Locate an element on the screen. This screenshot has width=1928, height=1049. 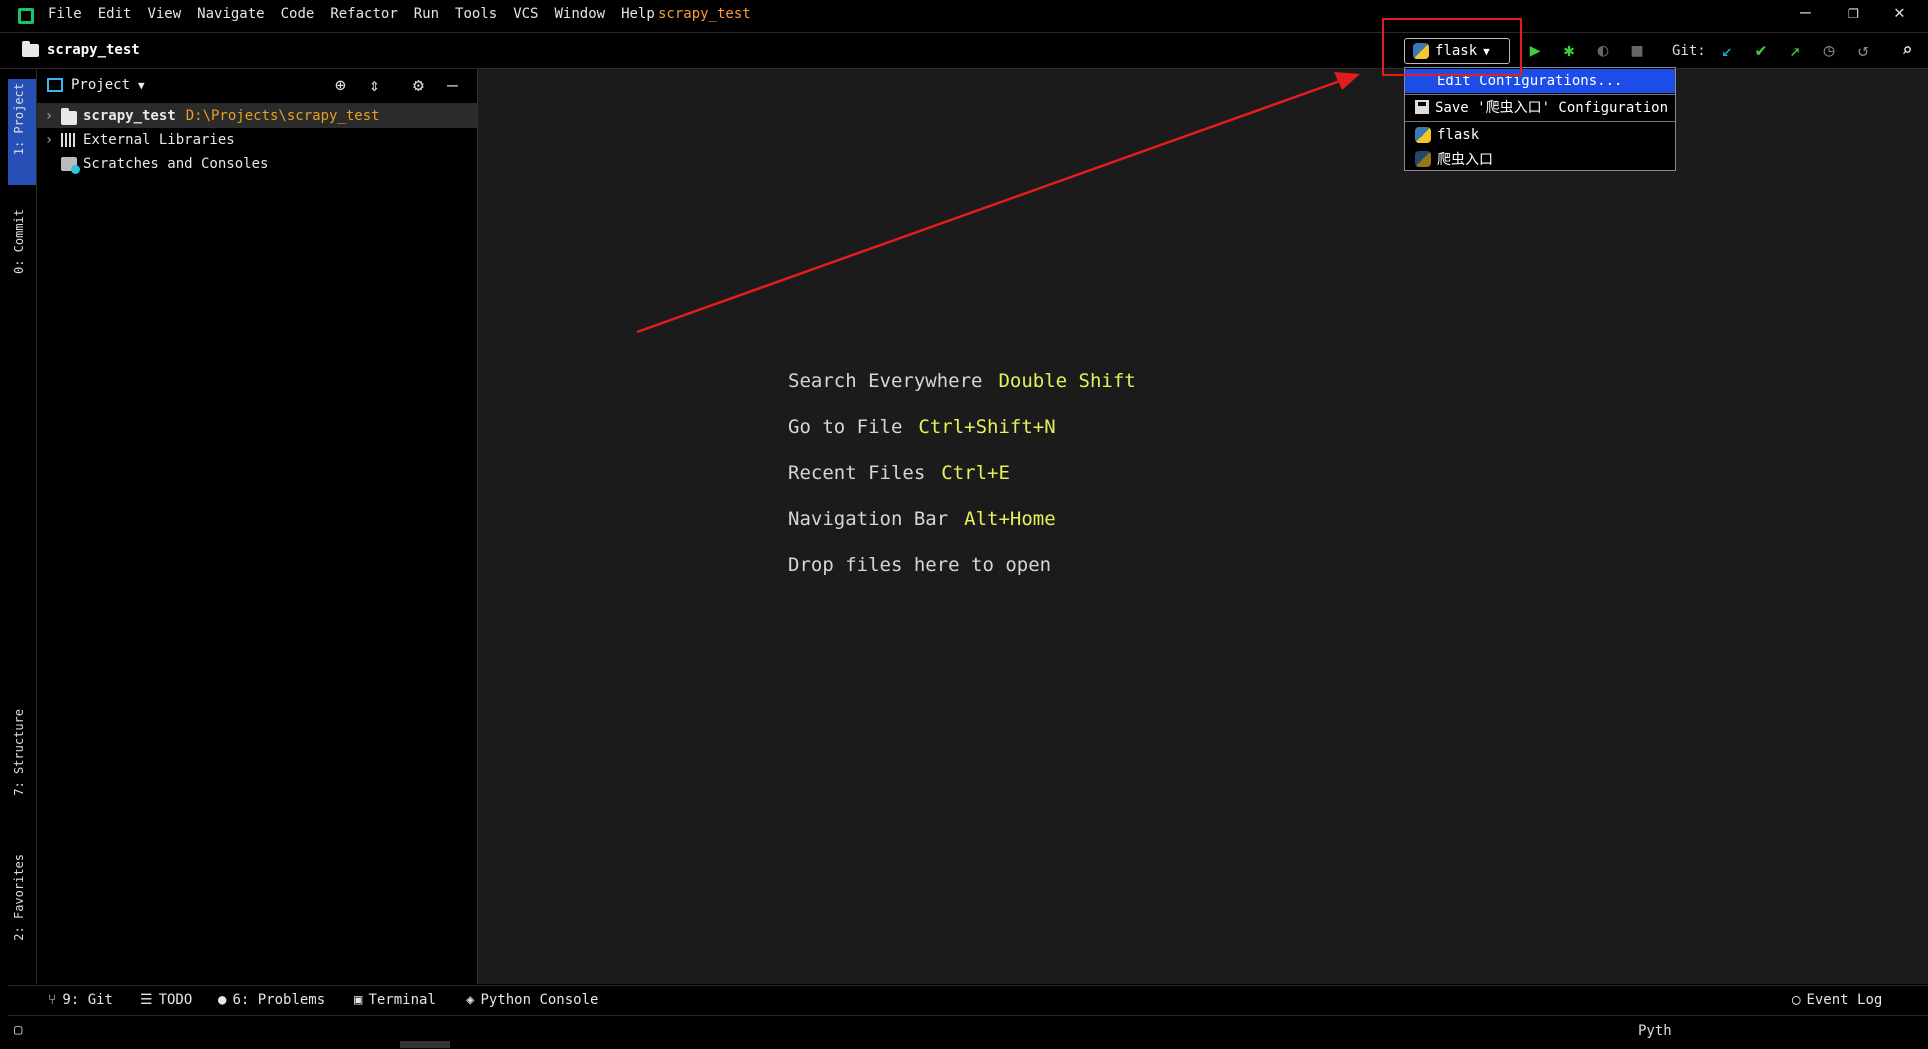
popup-save-configuration: Save '爬虫入口' Configuration is located at coordinates (1540, 107).